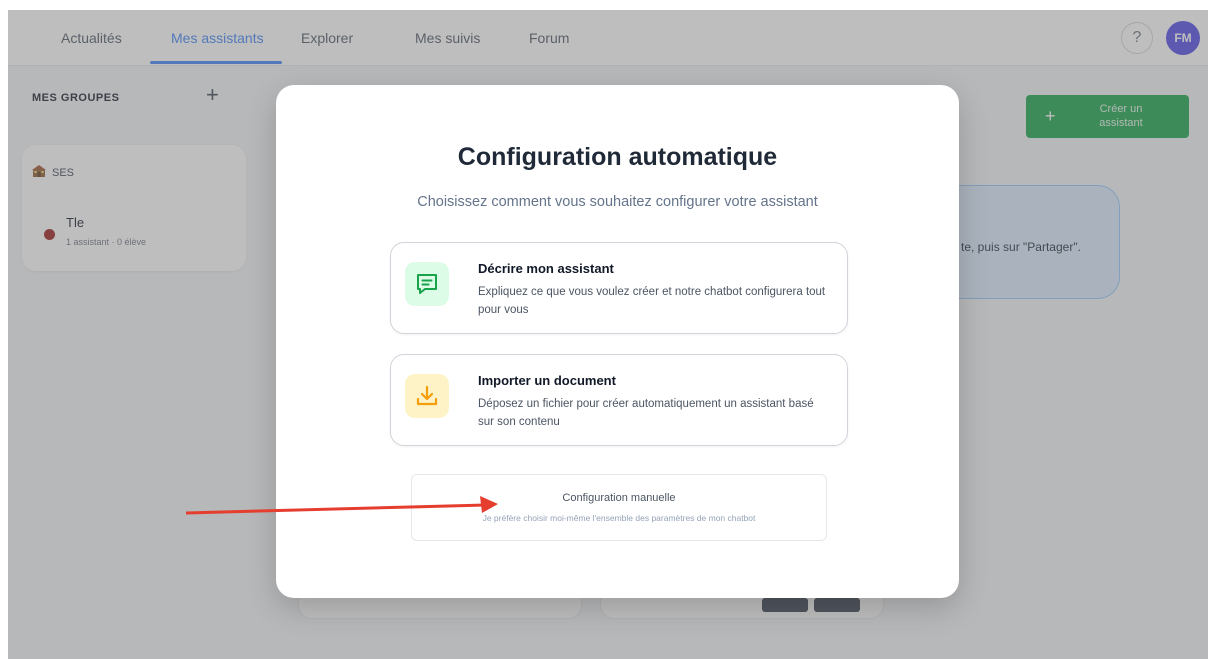 This screenshot has height=659, width=1208. I want to click on option-title: Décrire mon assistant, so click(546, 268).